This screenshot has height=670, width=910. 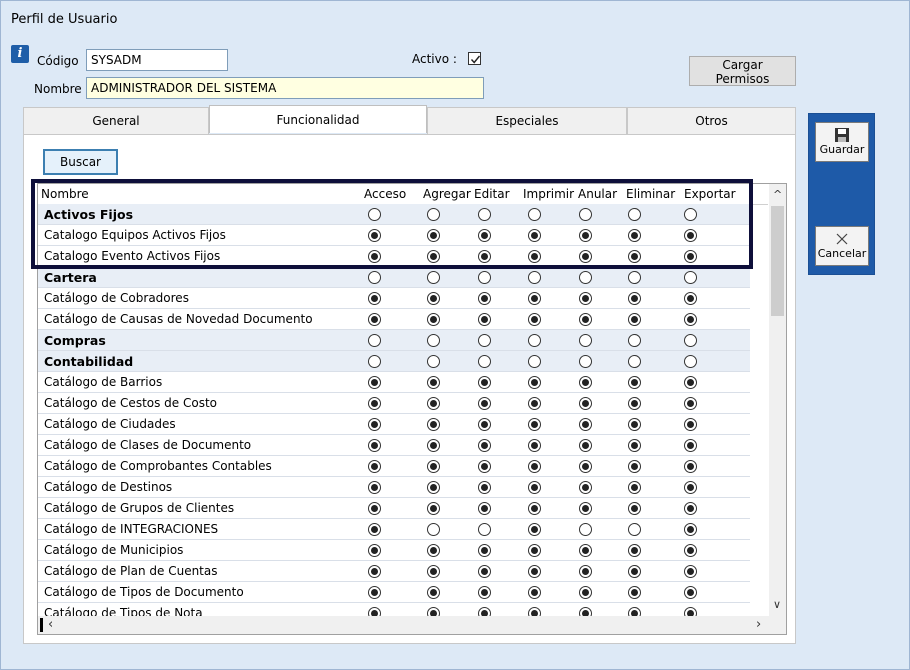 What do you see at coordinates (777, 261) in the screenshot?
I see `vertical-scroll-thumb` at bounding box center [777, 261].